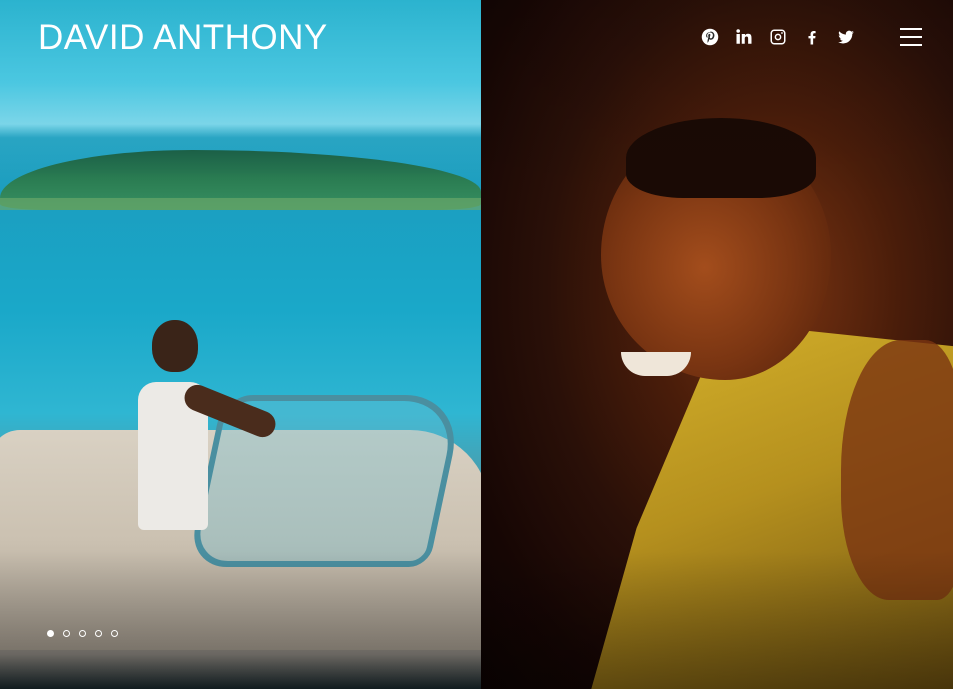 The width and height of the screenshot is (953, 689). What do you see at coordinates (209, 425) in the screenshot?
I see `man-on-boat` at bounding box center [209, 425].